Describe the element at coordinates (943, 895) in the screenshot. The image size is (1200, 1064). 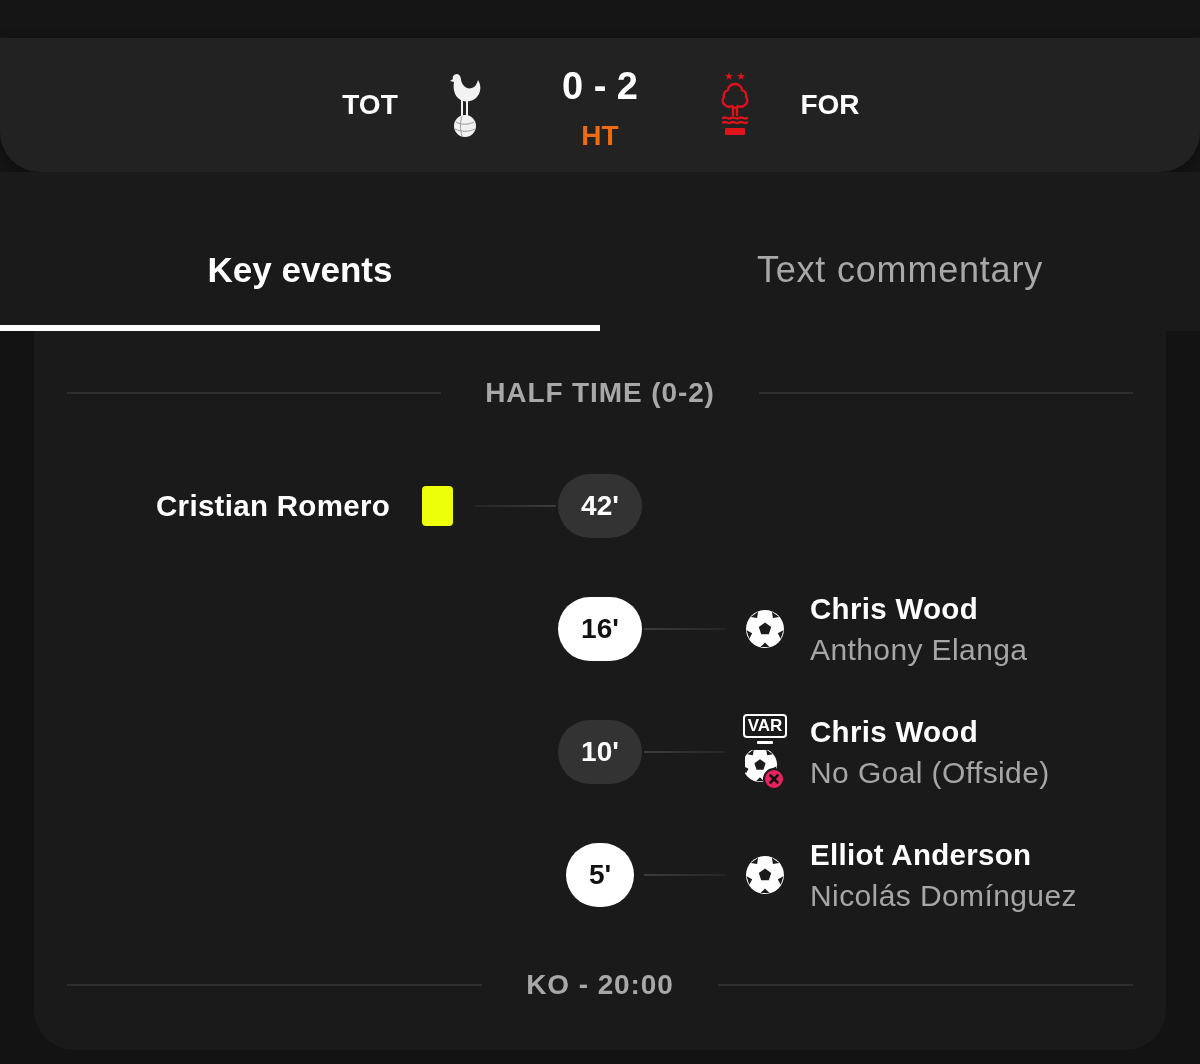
I see `event-detail: Nicolás Domínguez` at that location.